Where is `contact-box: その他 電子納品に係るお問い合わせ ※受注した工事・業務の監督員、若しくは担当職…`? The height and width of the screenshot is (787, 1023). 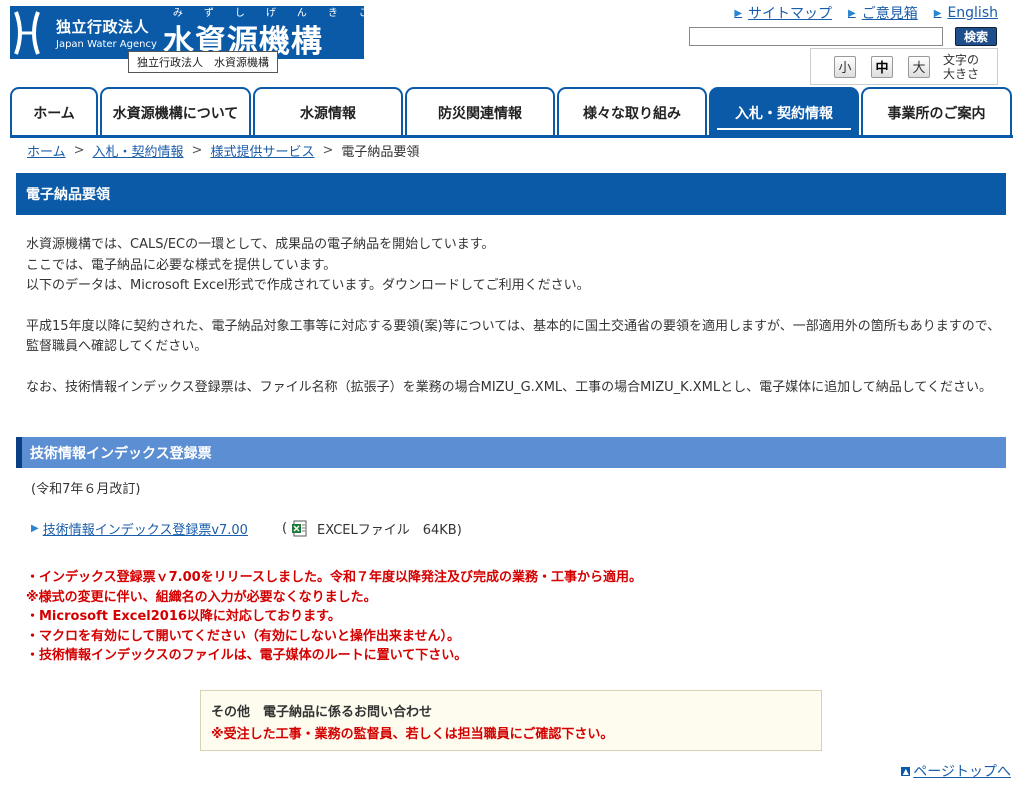 contact-box: その他 電子納品に係るお問い合わせ ※受注した工事・業務の監督員、若しくは担当職… is located at coordinates (511, 720).